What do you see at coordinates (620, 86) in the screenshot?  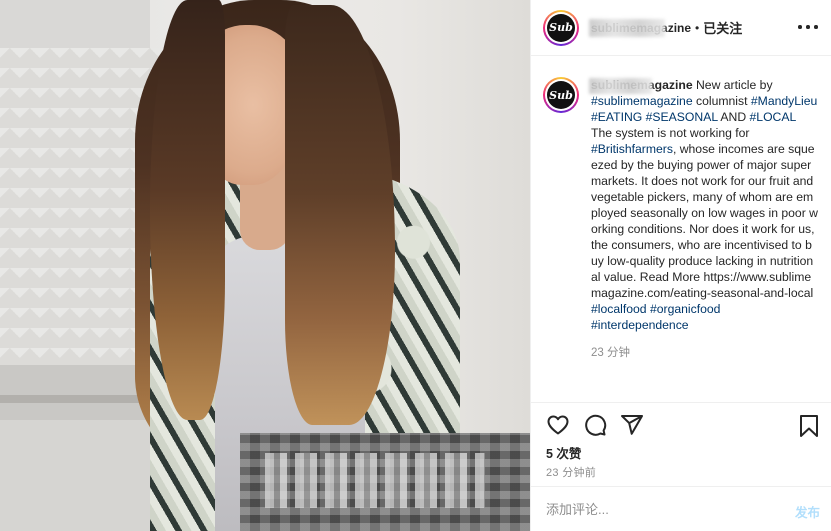 I see `caption-username-blur-mask` at bounding box center [620, 86].